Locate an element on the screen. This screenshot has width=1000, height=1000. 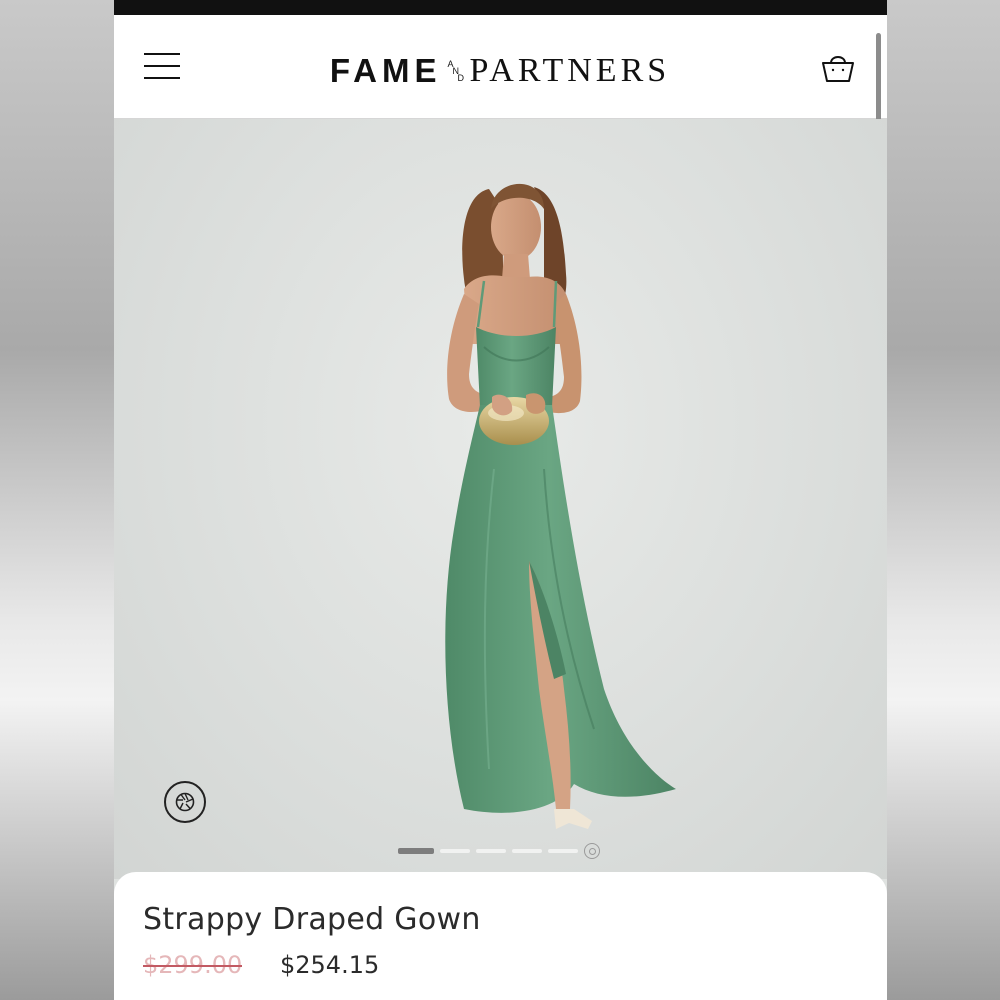
status-bar is located at coordinates (500, 7).